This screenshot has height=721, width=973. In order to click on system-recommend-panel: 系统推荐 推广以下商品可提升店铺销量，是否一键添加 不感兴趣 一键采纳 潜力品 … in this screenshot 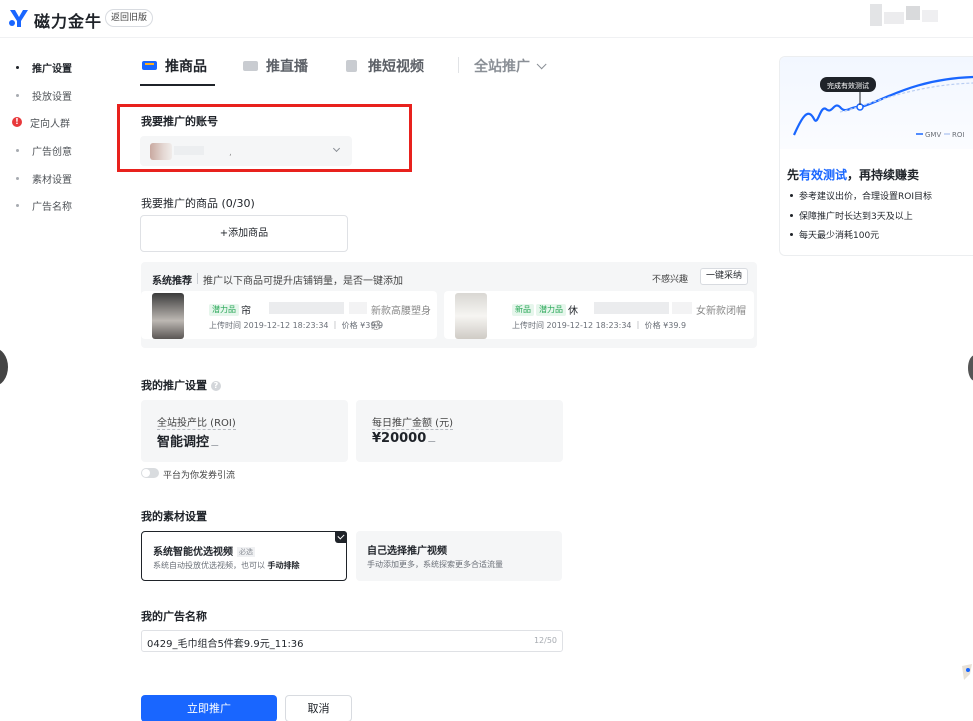, I will do `click(449, 305)`.